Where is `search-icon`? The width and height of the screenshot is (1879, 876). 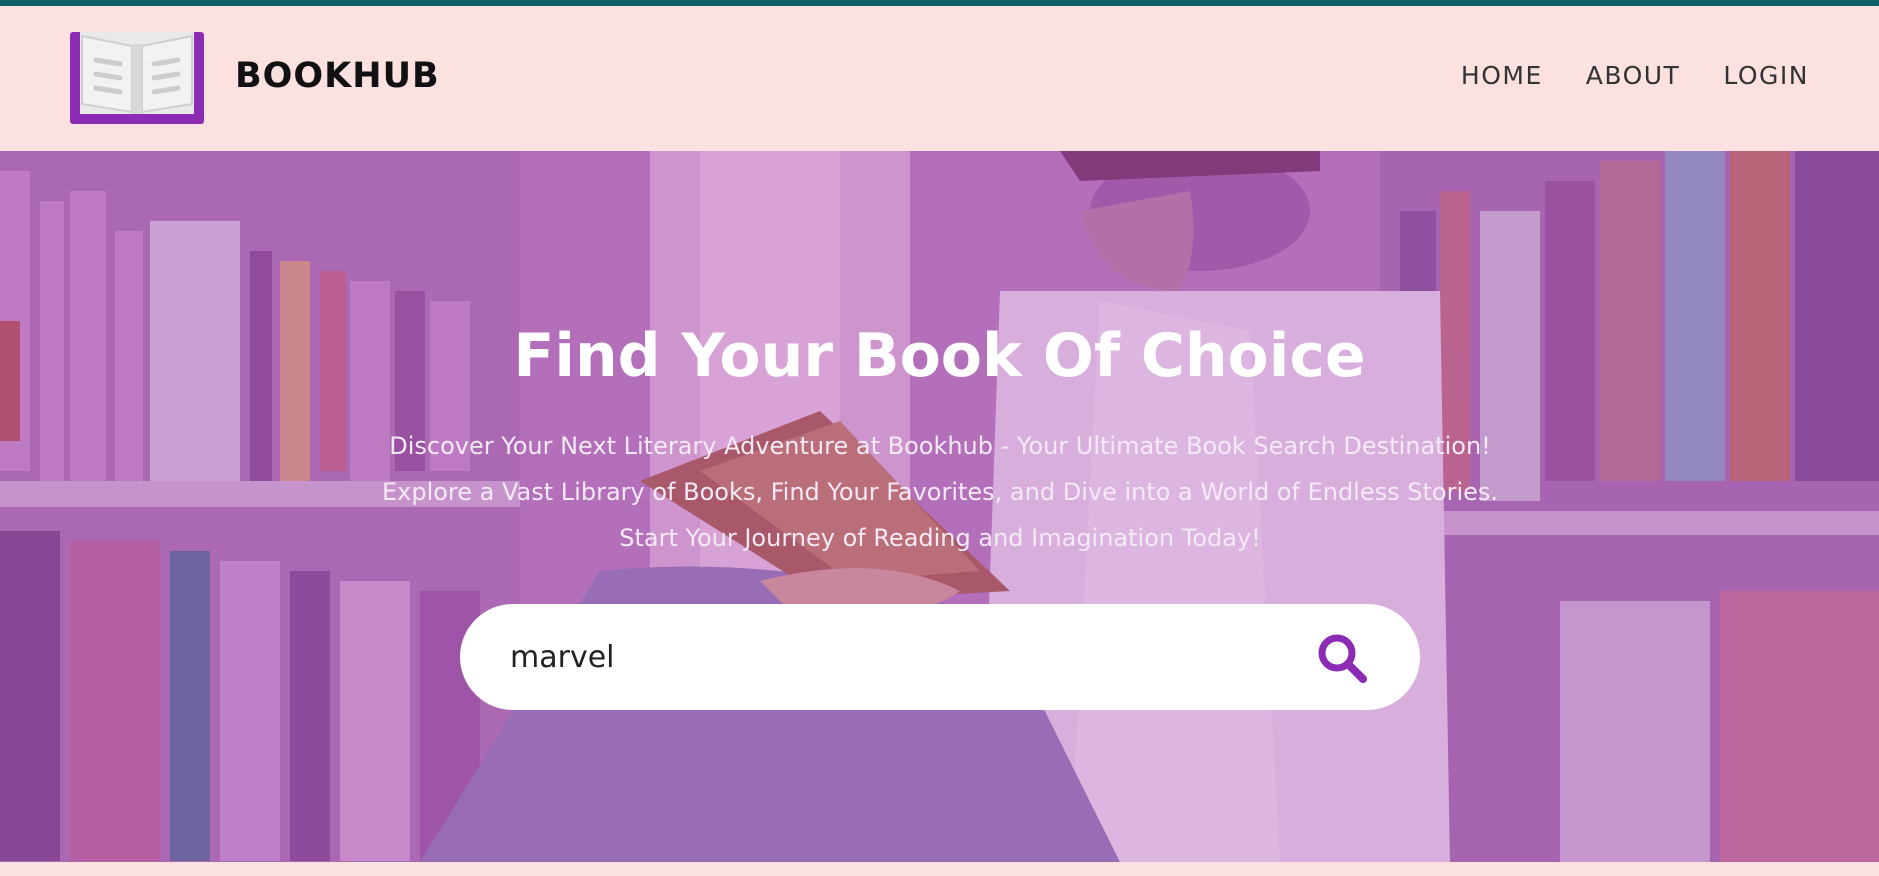 search-icon is located at coordinates (1342, 658).